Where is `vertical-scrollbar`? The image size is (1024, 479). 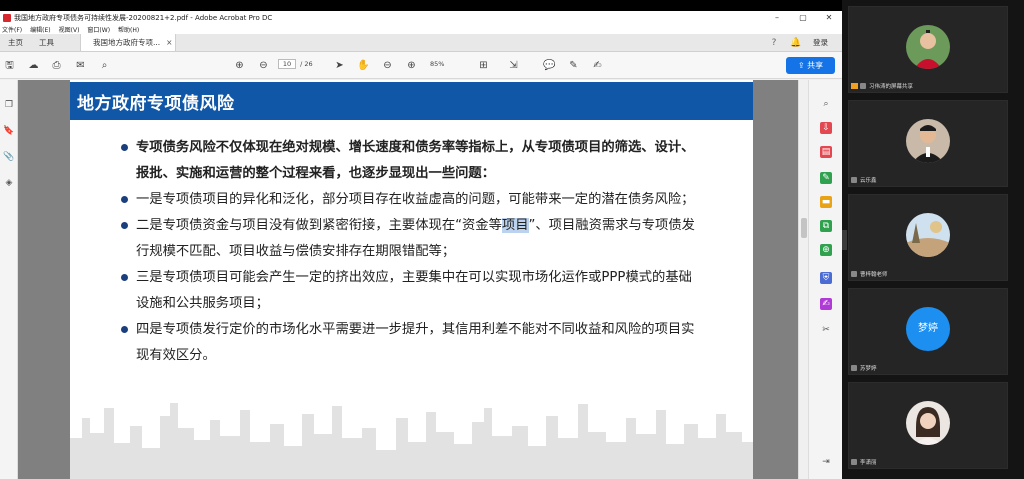 vertical-scrollbar is located at coordinates (803, 279).